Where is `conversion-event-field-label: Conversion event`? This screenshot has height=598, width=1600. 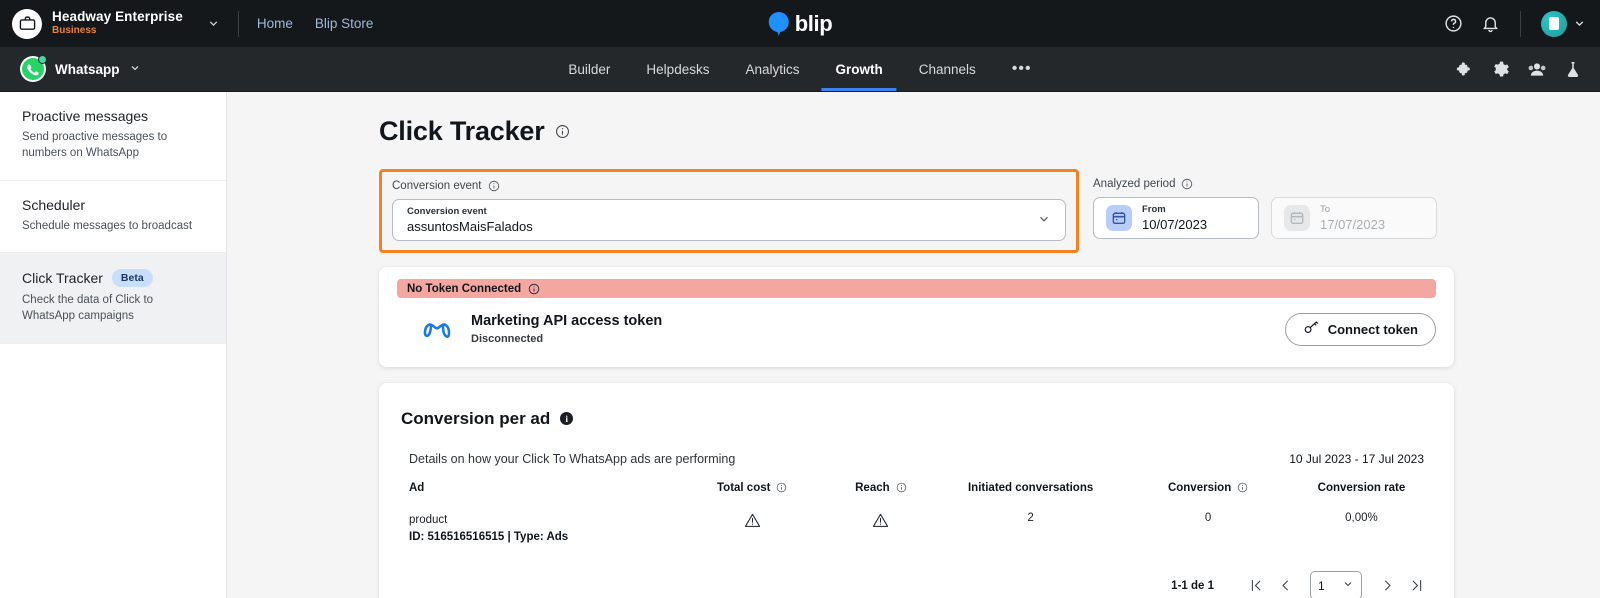 conversion-event-field-label: Conversion event is located at coordinates (447, 211).